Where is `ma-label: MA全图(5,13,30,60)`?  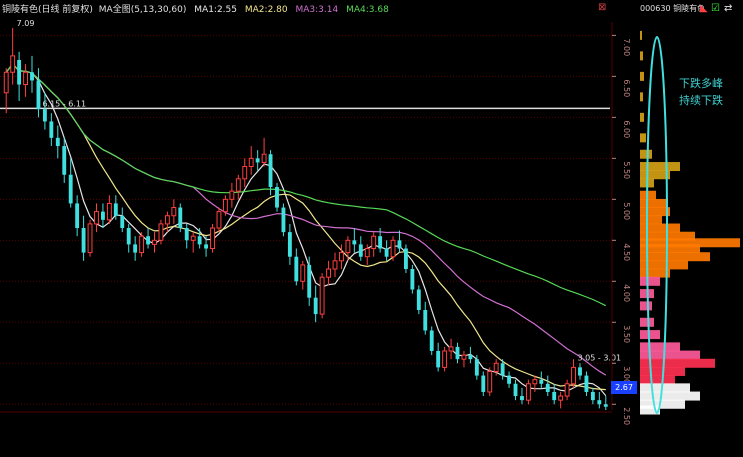 ma-label: MA全图(5,13,30,60) is located at coordinates (142, 10).